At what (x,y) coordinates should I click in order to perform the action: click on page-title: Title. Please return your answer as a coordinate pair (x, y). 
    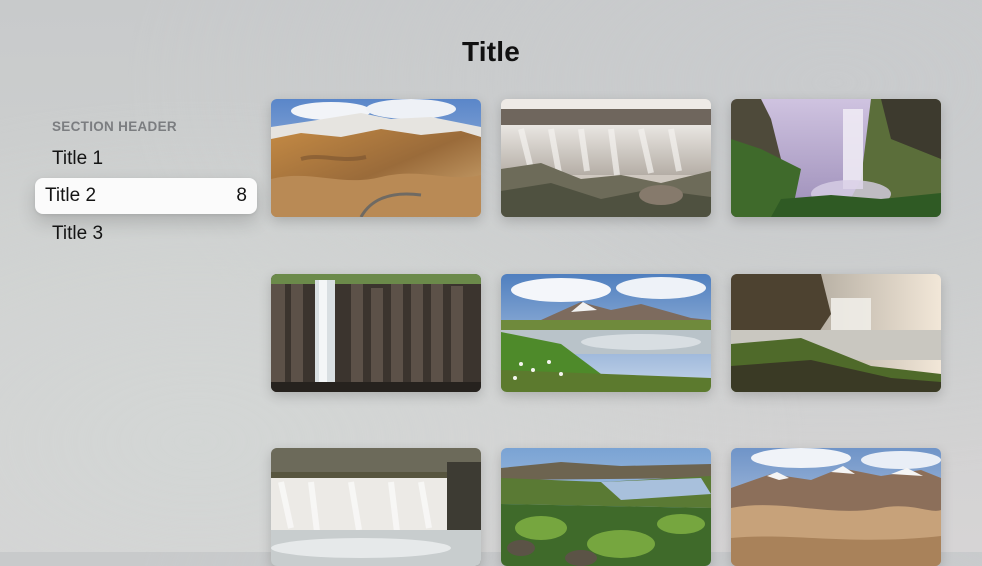
    Looking at the image, I should click on (491, 51).